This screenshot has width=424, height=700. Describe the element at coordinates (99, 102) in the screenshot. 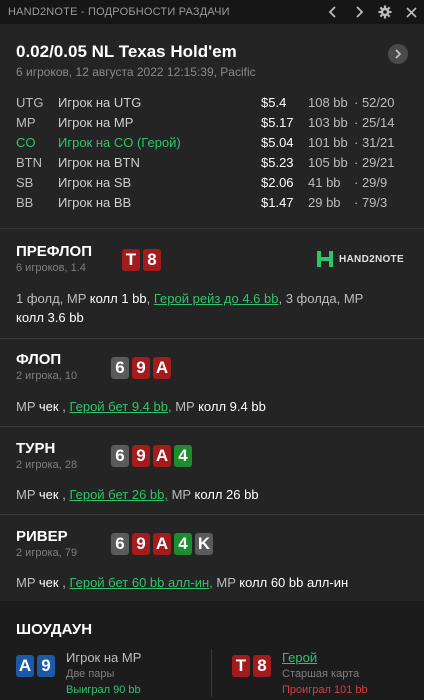

I see `player-name: Игрок на UTG` at that location.